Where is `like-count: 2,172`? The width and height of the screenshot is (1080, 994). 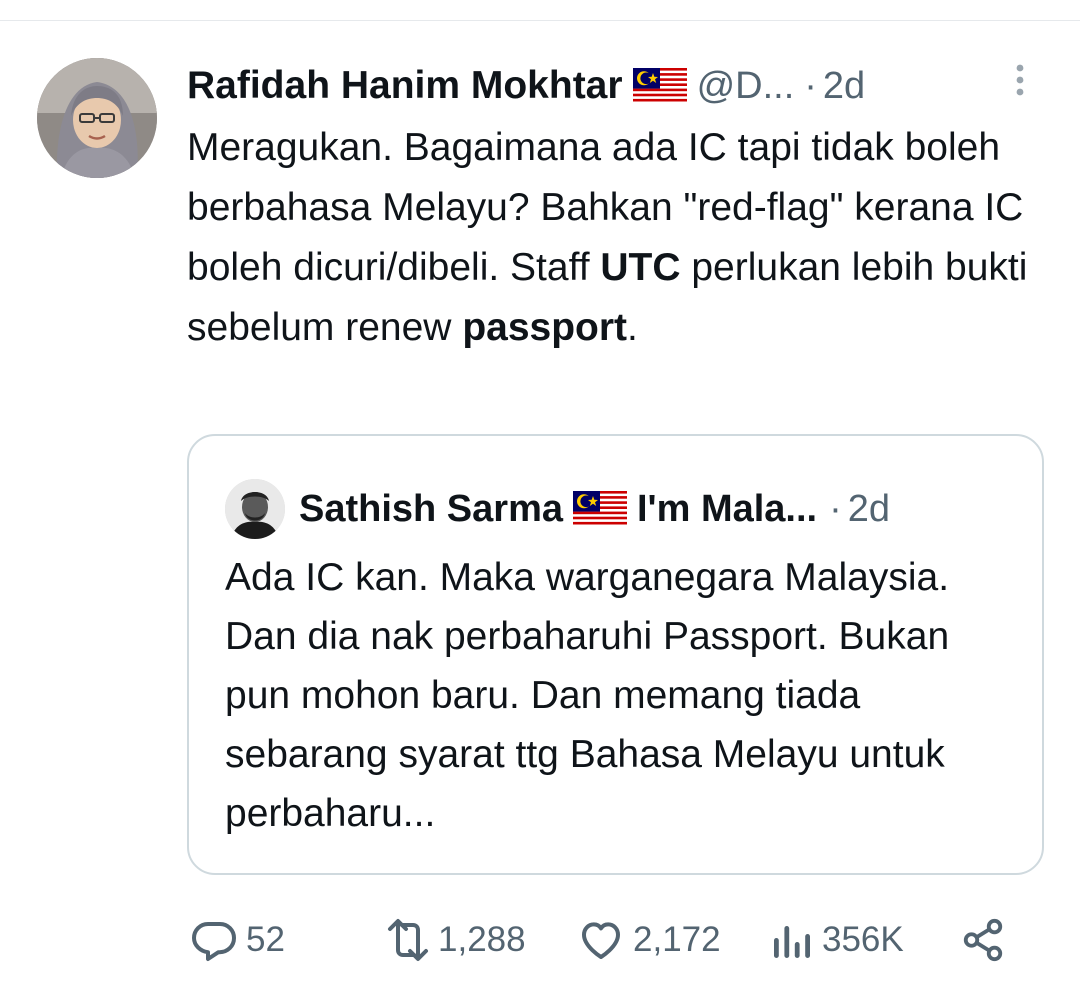 like-count: 2,172 is located at coordinates (677, 939).